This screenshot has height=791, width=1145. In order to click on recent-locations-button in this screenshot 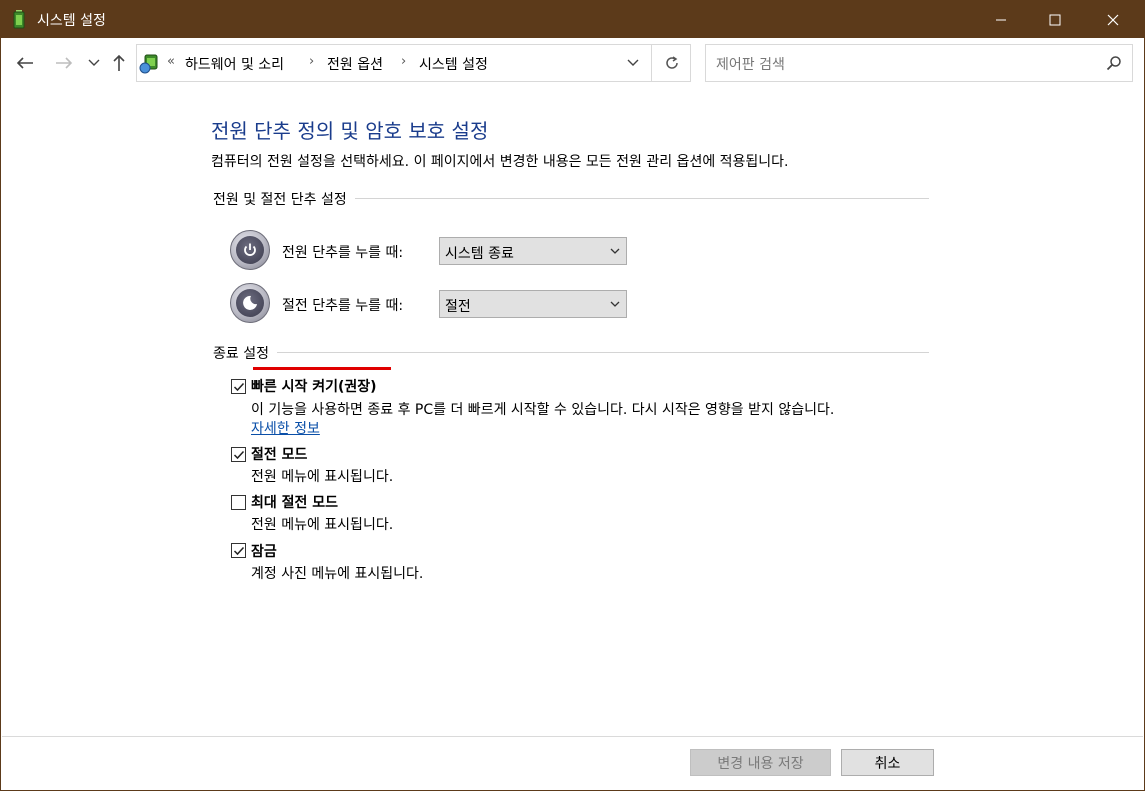, I will do `click(94, 63)`.